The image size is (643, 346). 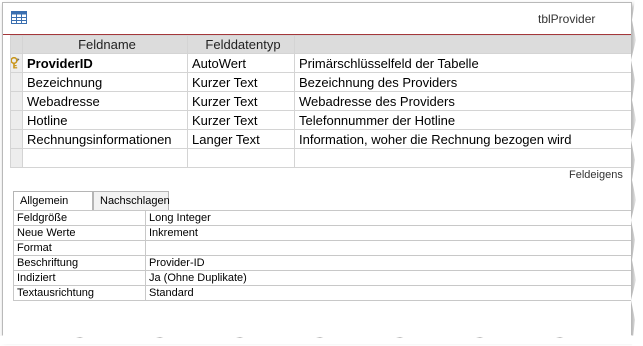 What do you see at coordinates (79, 233) in the screenshot?
I see `property-name: Neue Werte` at bounding box center [79, 233].